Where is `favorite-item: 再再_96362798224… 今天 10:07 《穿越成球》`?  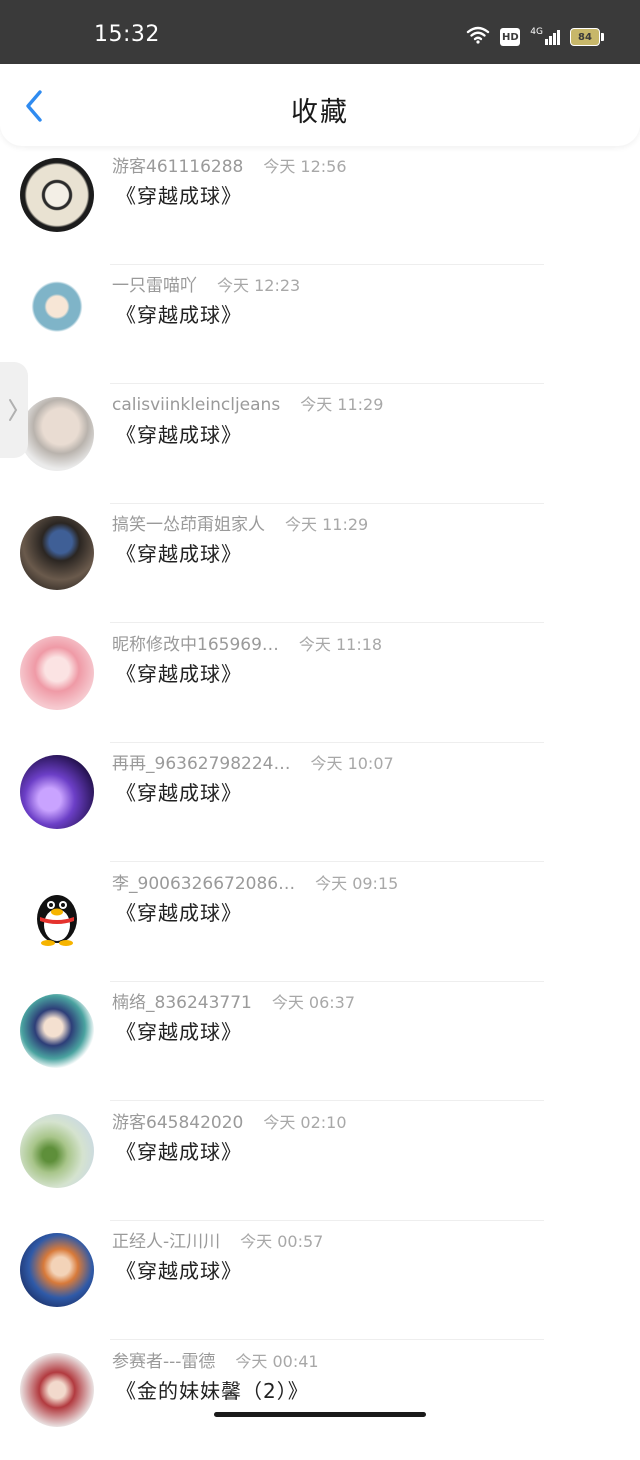
favorite-item: 再再_96362798224… 今天 10:07 《穿越成球》 is located at coordinates (320, 802).